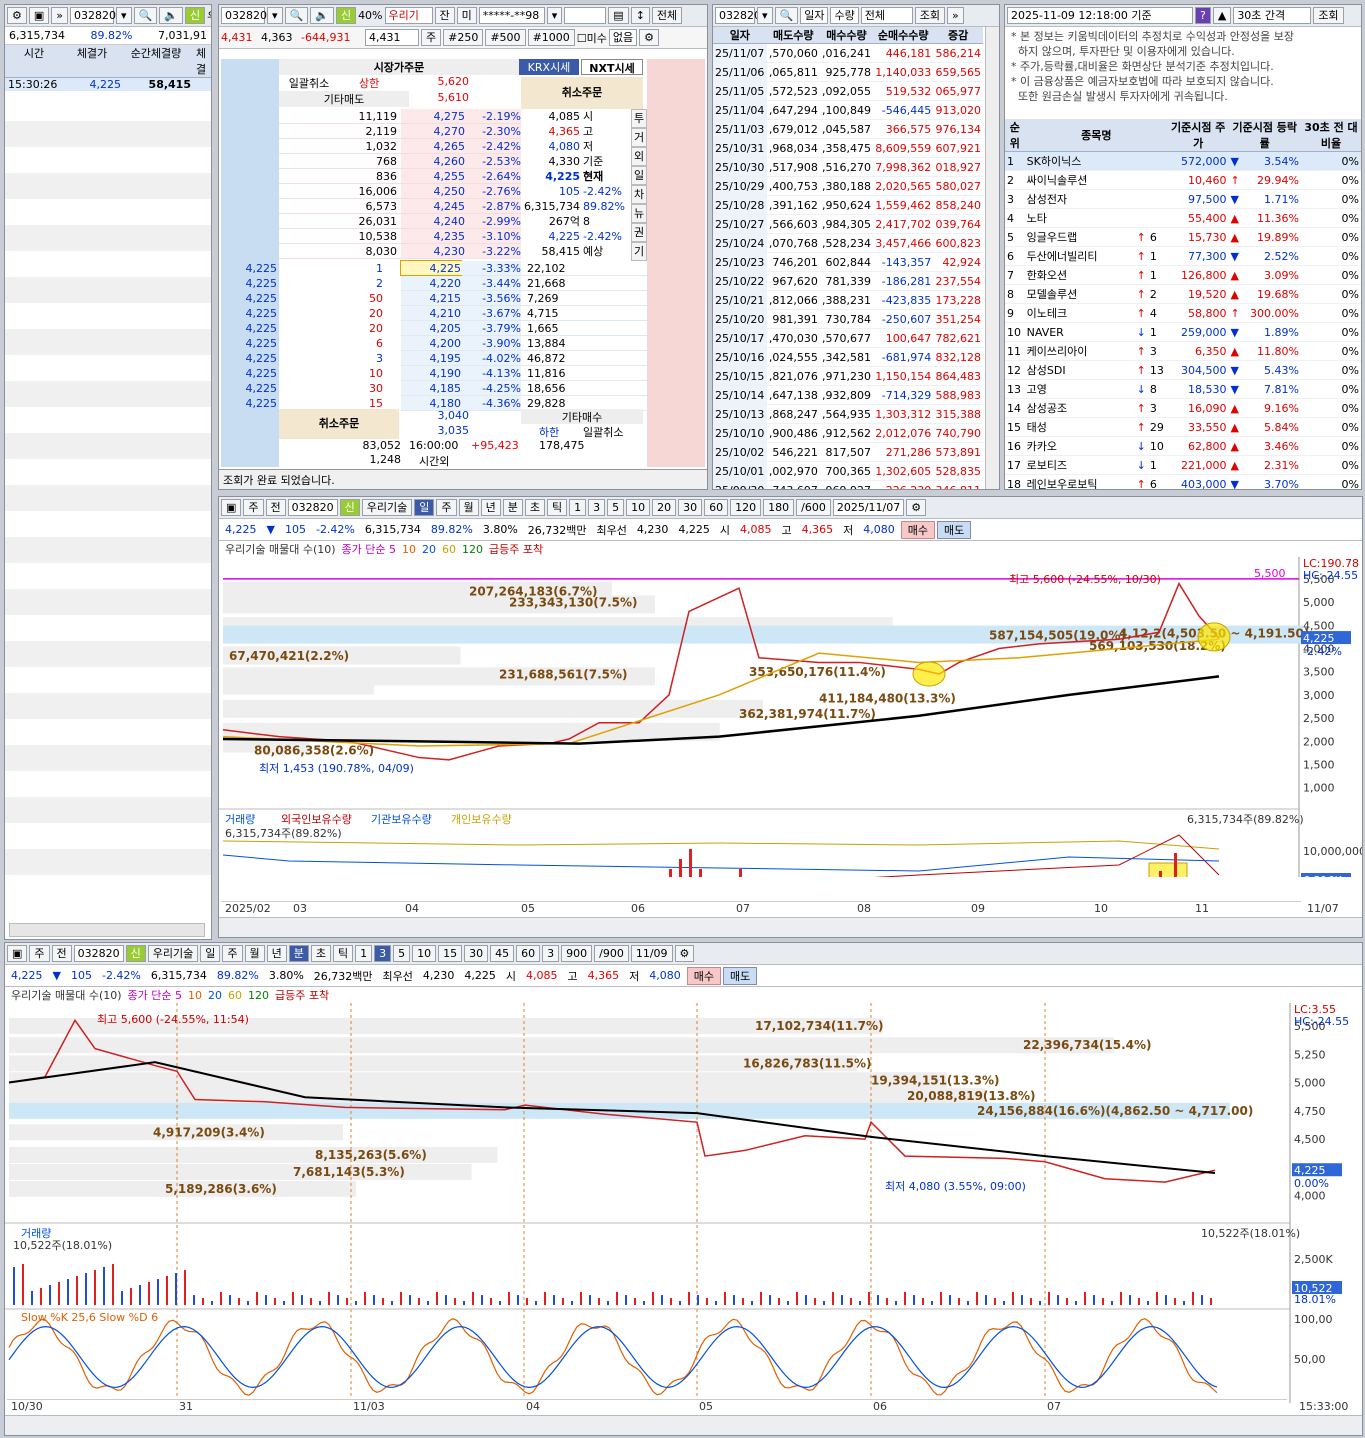  I want to click on qty-500: #500, so click(505, 37).